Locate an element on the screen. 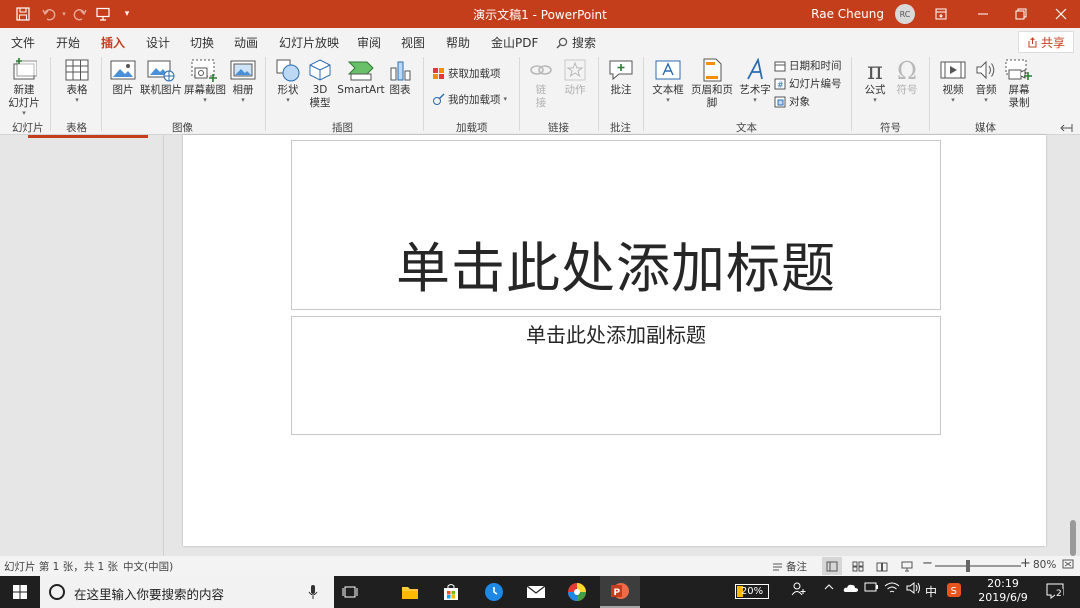 This screenshot has height=608, width=1080. battery-tray-icon is located at coordinates (871, 588).